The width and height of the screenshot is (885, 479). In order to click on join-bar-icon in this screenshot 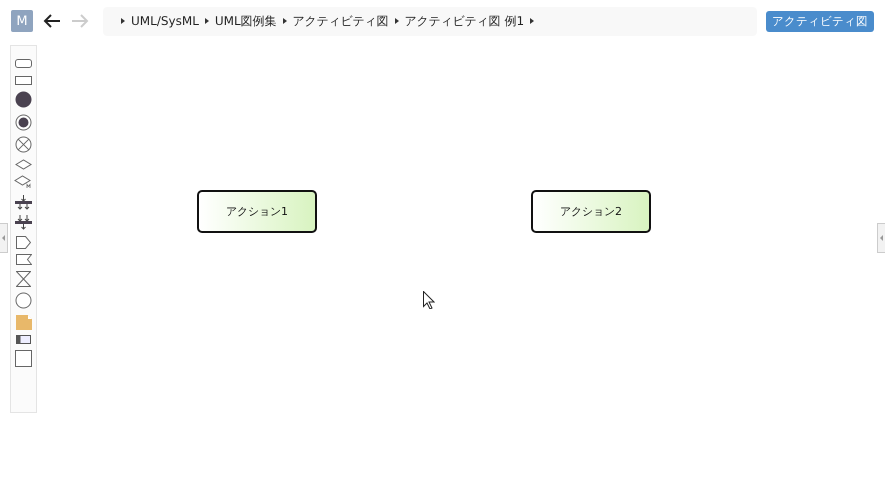, I will do `click(23, 222)`.